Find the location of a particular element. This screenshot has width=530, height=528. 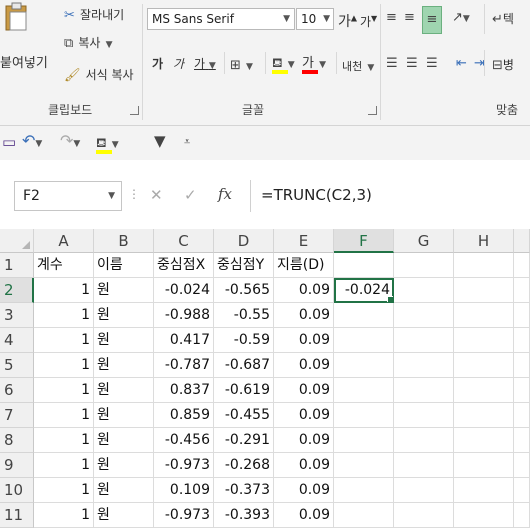

cell-B9: 원 is located at coordinates (124, 465).